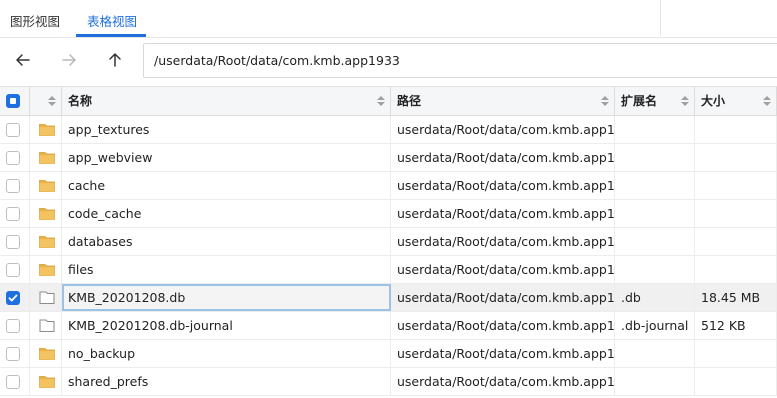 The width and height of the screenshot is (777, 398). I want to click on header-path: 路径, so click(503, 101).